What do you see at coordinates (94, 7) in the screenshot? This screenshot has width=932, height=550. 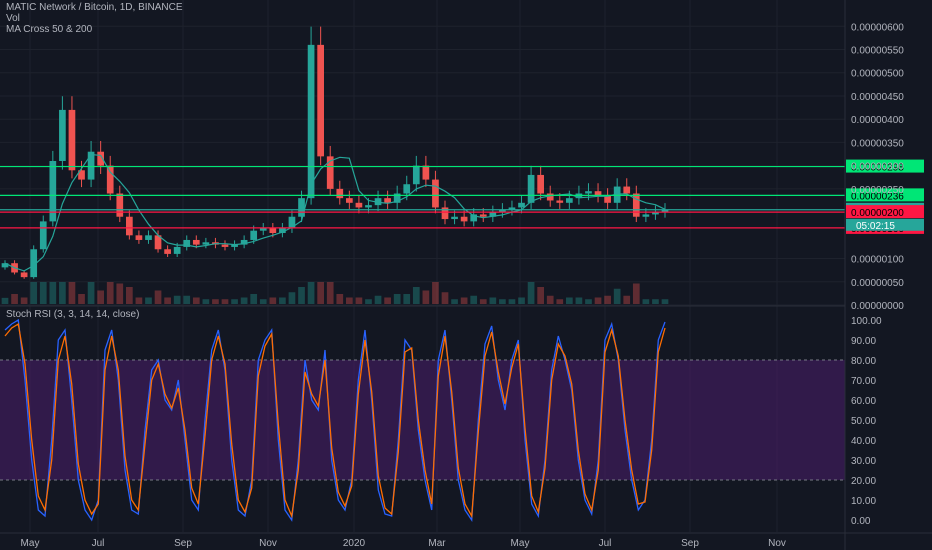 I see `symbol-title: MATIC Network / Bitcoin, 1D, BINANCE` at bounding box center [94, 7].